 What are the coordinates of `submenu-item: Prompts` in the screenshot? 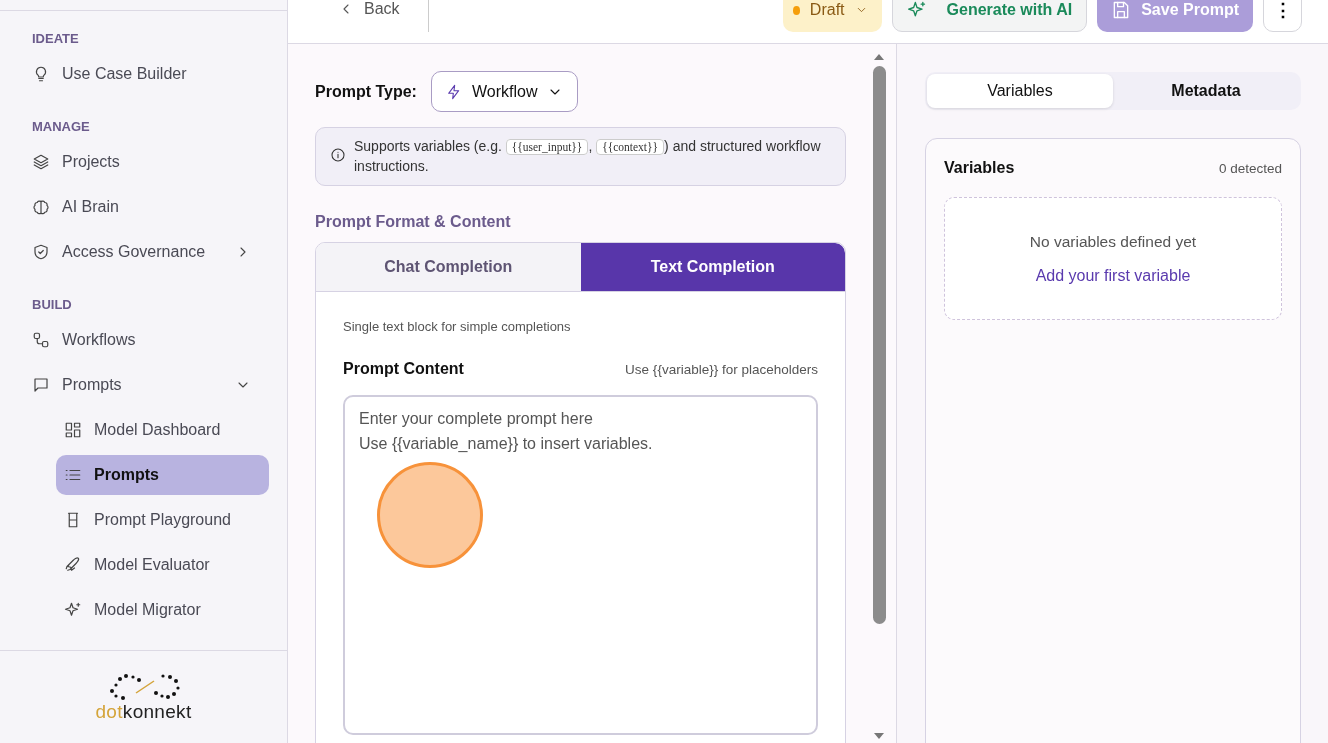 It's located at (162, 475).